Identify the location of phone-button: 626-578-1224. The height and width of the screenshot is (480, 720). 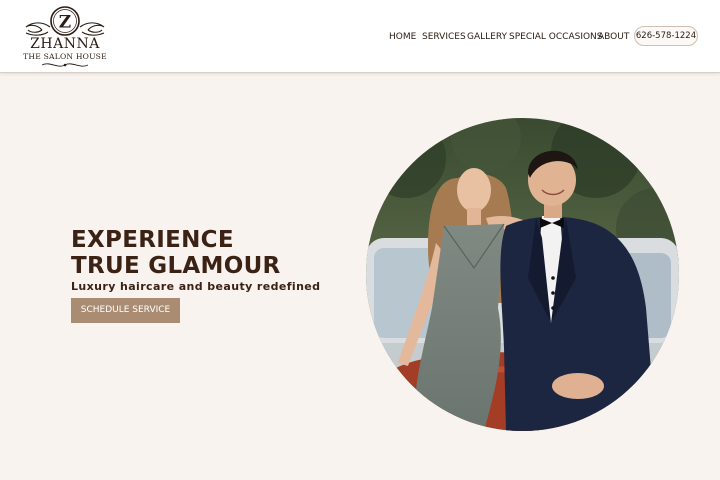
(666, 36).